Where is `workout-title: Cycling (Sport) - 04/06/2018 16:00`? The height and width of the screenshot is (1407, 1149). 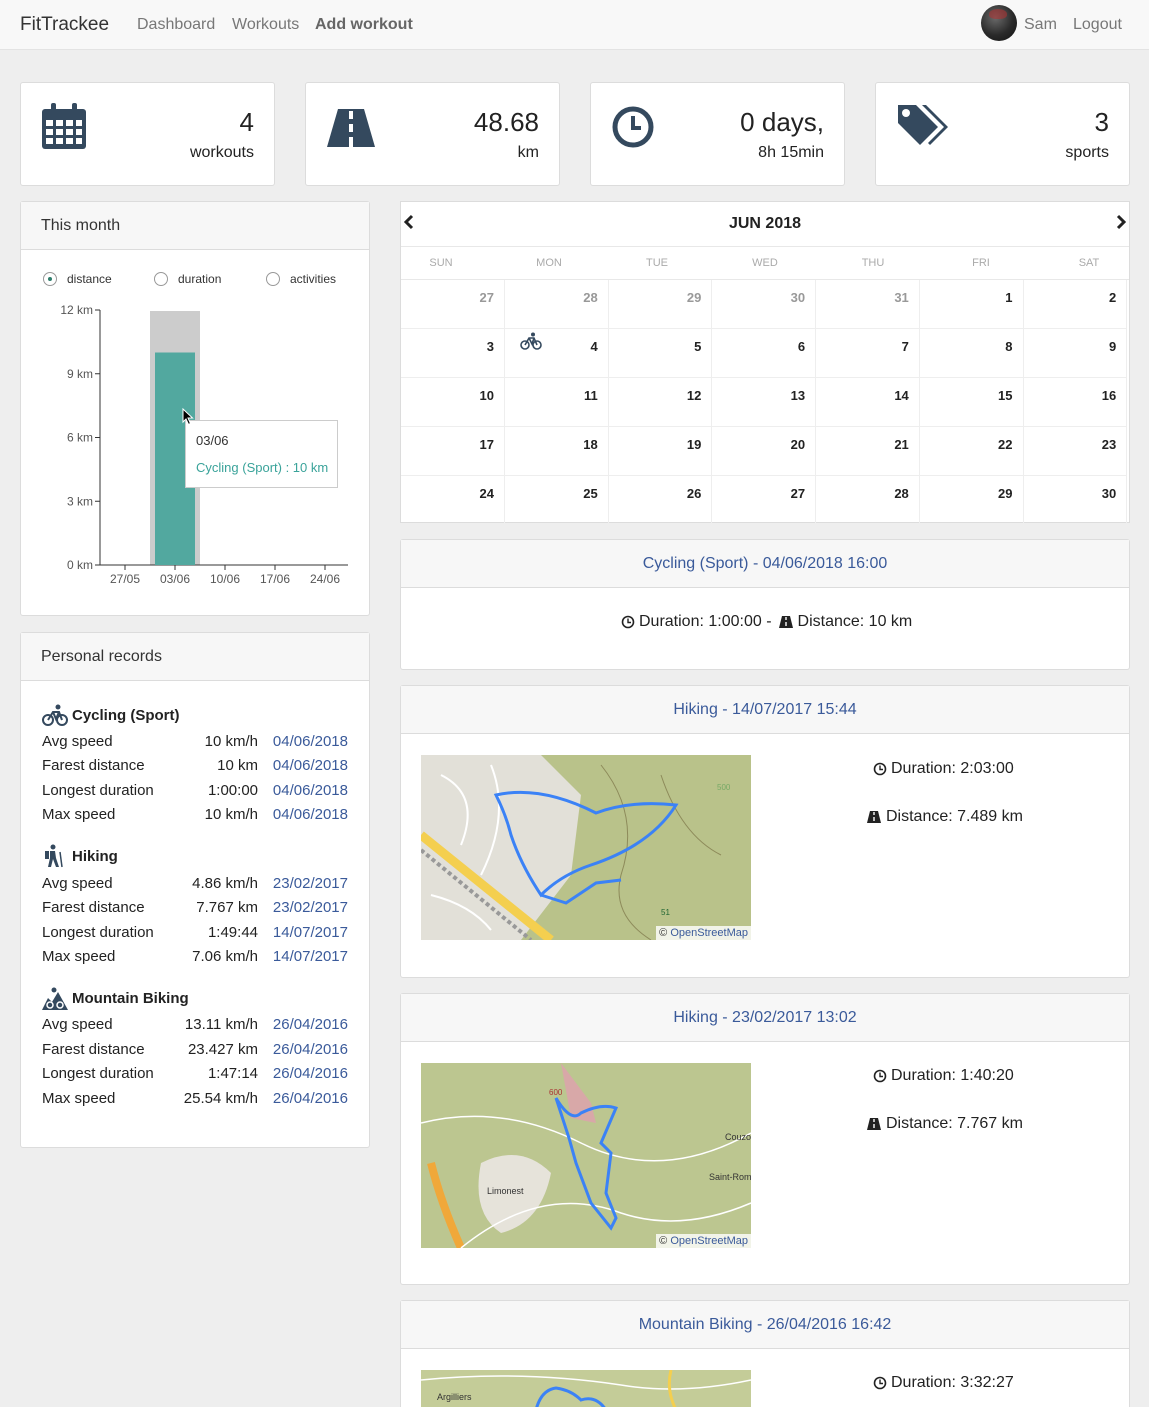 workout-title: Cycling (Sport) - 04/06/2018 16:00 is located at coordinates (765, 564).